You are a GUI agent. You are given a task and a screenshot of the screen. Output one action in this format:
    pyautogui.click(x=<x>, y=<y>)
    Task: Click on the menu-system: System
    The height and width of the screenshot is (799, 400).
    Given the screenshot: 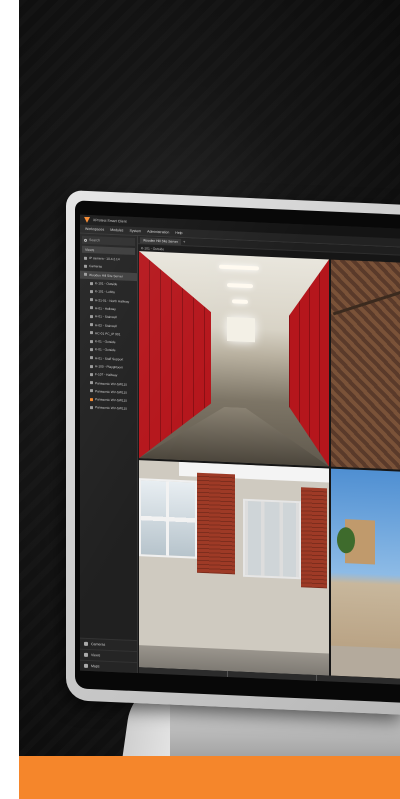 What is the action you would take?
    pyautogui.click(x=135, y=231)
    